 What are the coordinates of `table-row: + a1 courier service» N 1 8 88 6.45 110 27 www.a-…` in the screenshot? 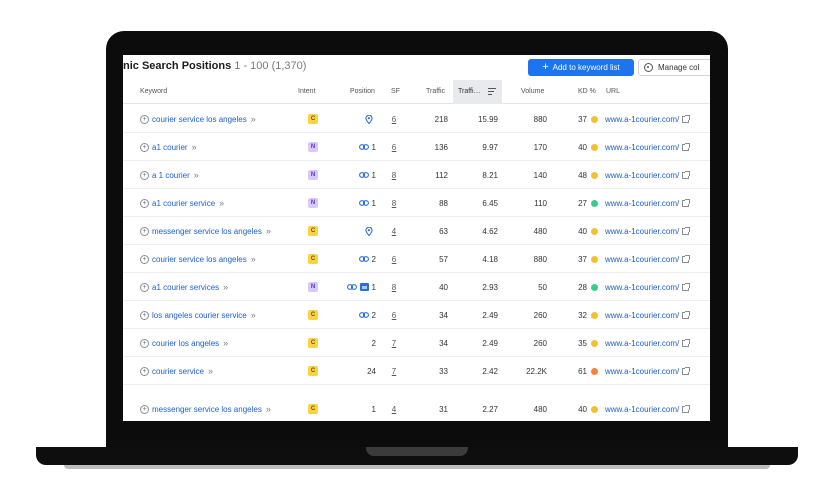 It's located at (416, 203).